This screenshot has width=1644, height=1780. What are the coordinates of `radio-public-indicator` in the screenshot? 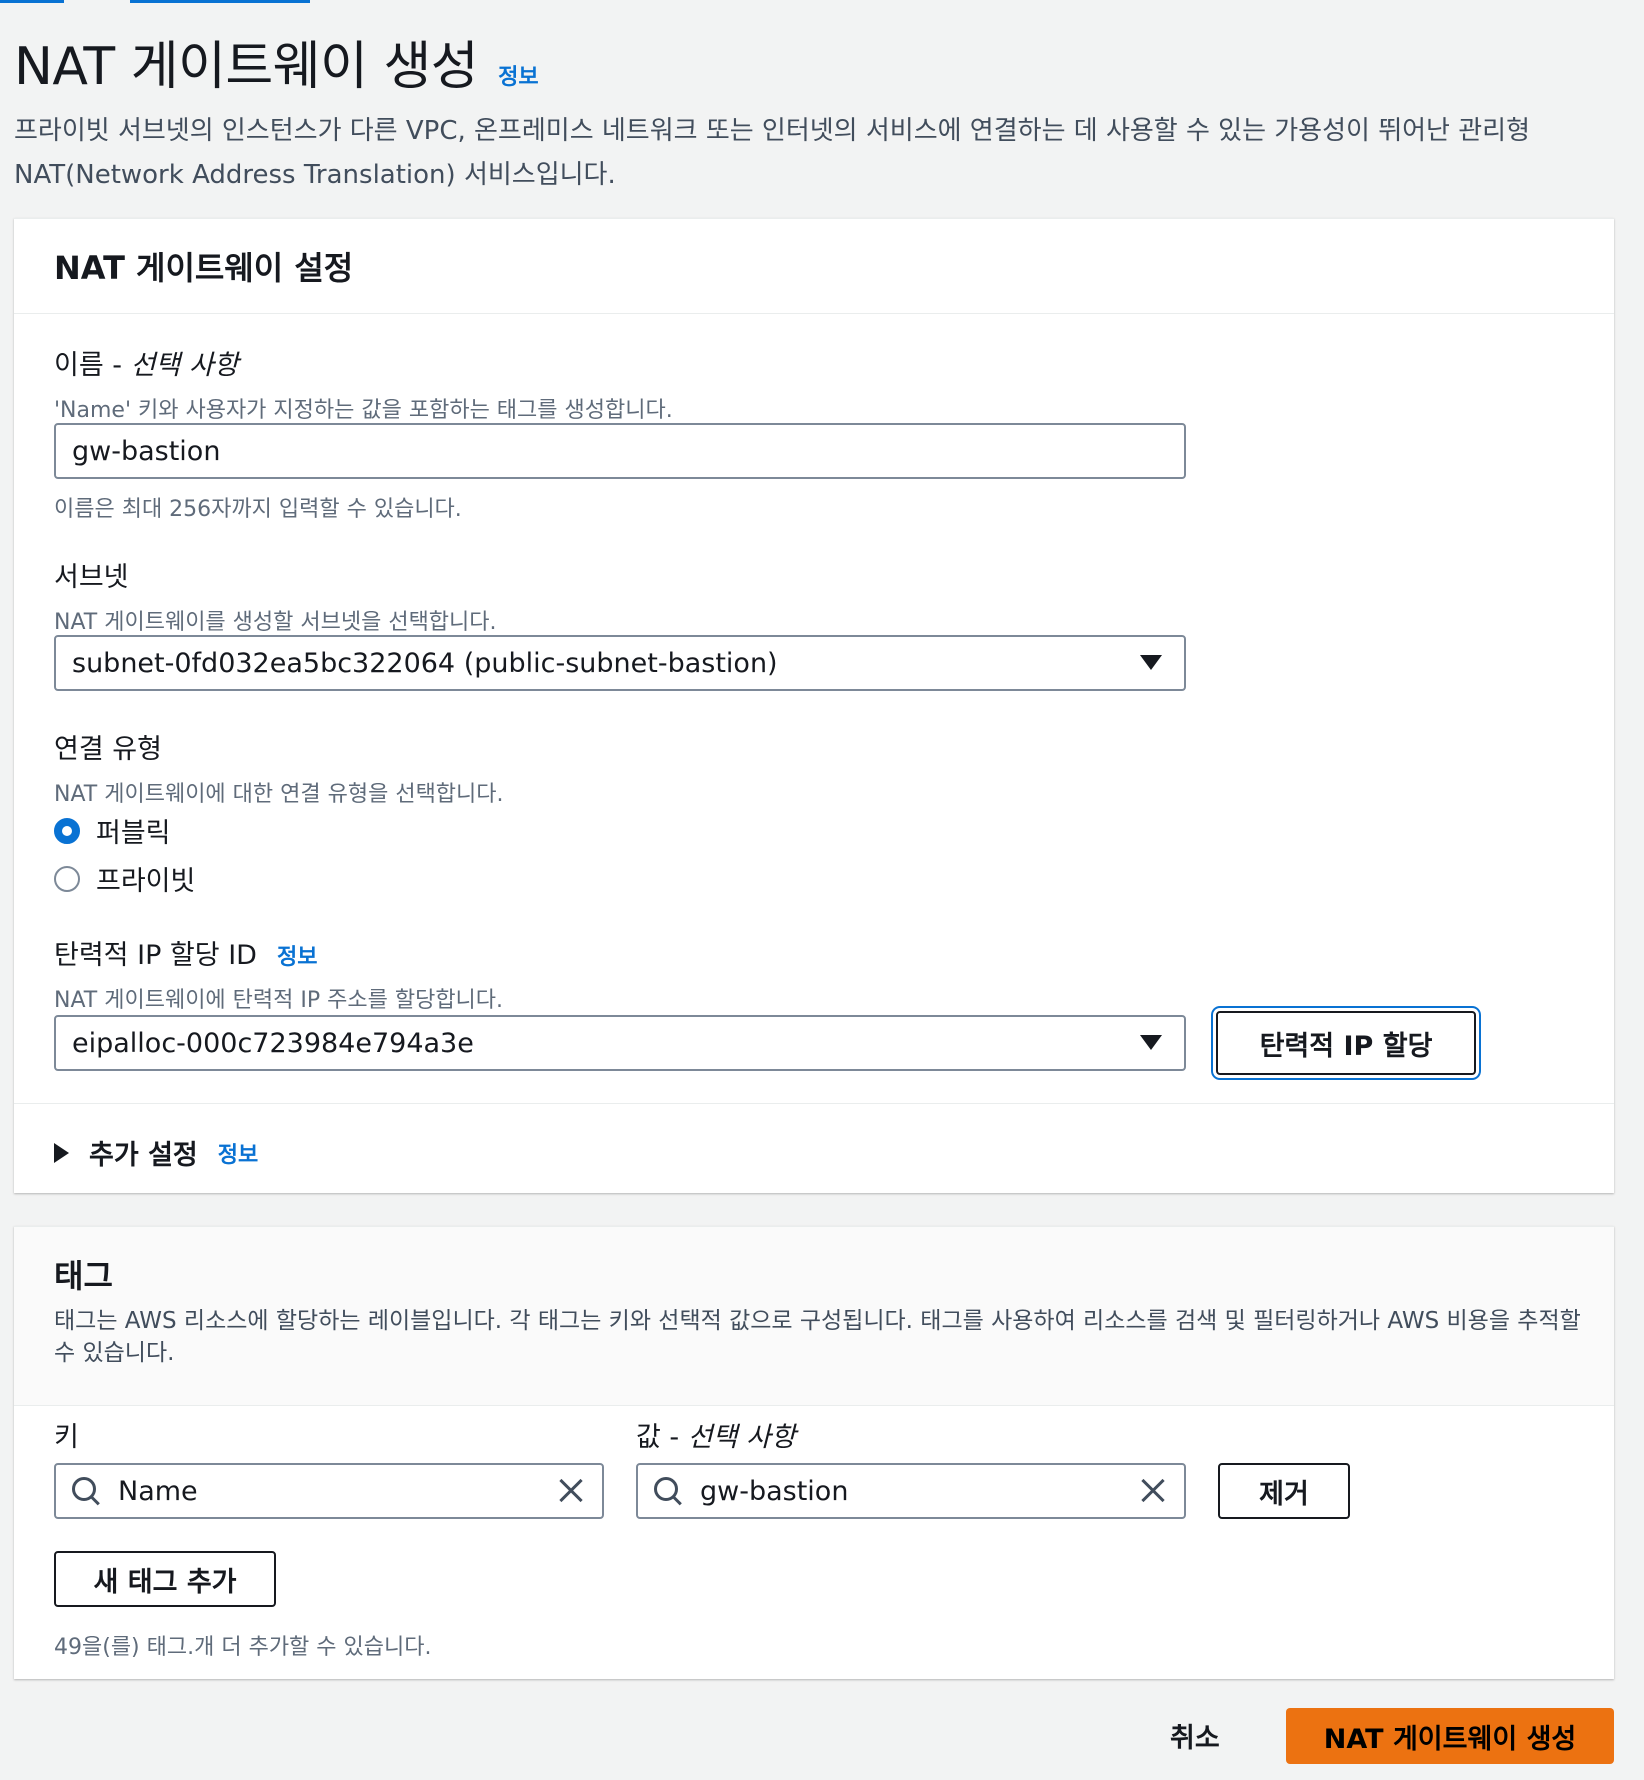 It's located at (67, 830).